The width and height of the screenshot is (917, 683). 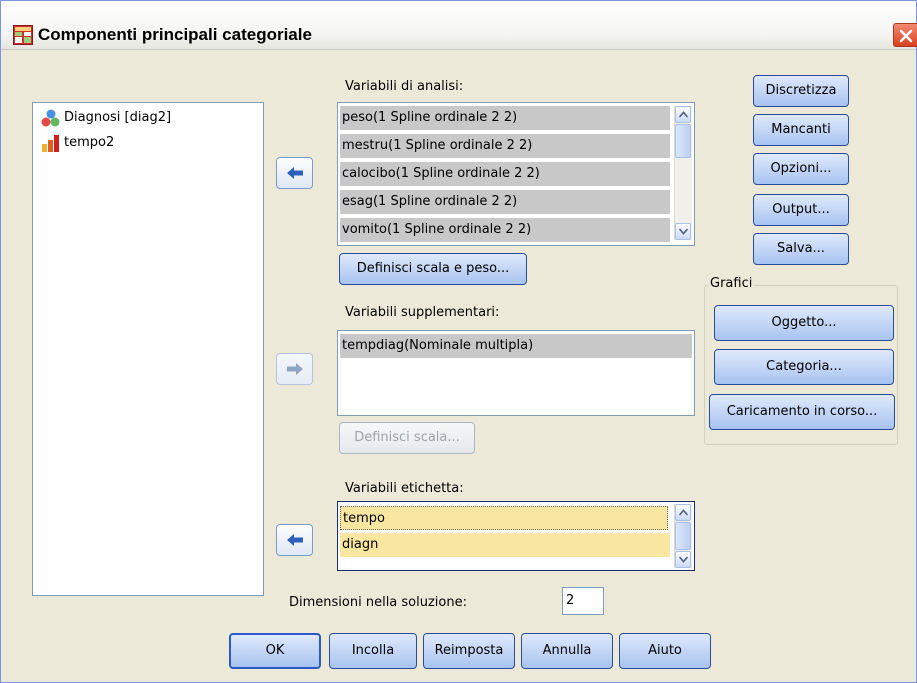 What do you see at coordinates (505, 146) in the screenshot?
I see `list-item: mestru(1 Spline ordinale 2 2)` at bounding box center [505, 146].